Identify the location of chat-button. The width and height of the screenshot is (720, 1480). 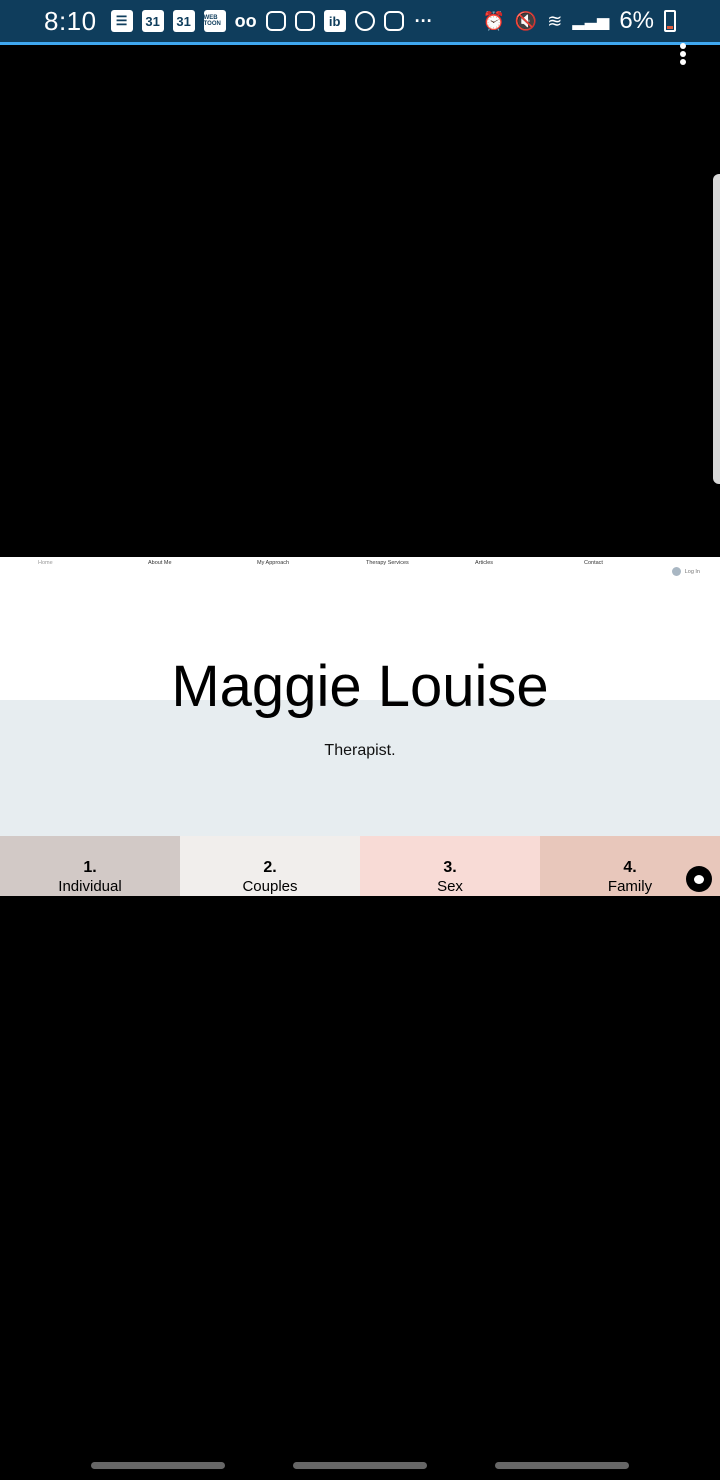
(699, 879).